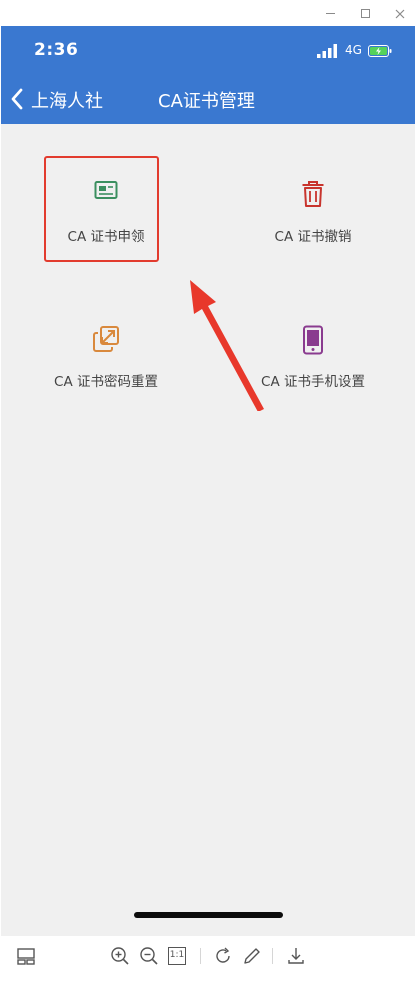 This screenshot has width=416, height=988. Describe the element at coordinates (380, 51) in the screenshot. I see `battery-charging-icon` at that location.